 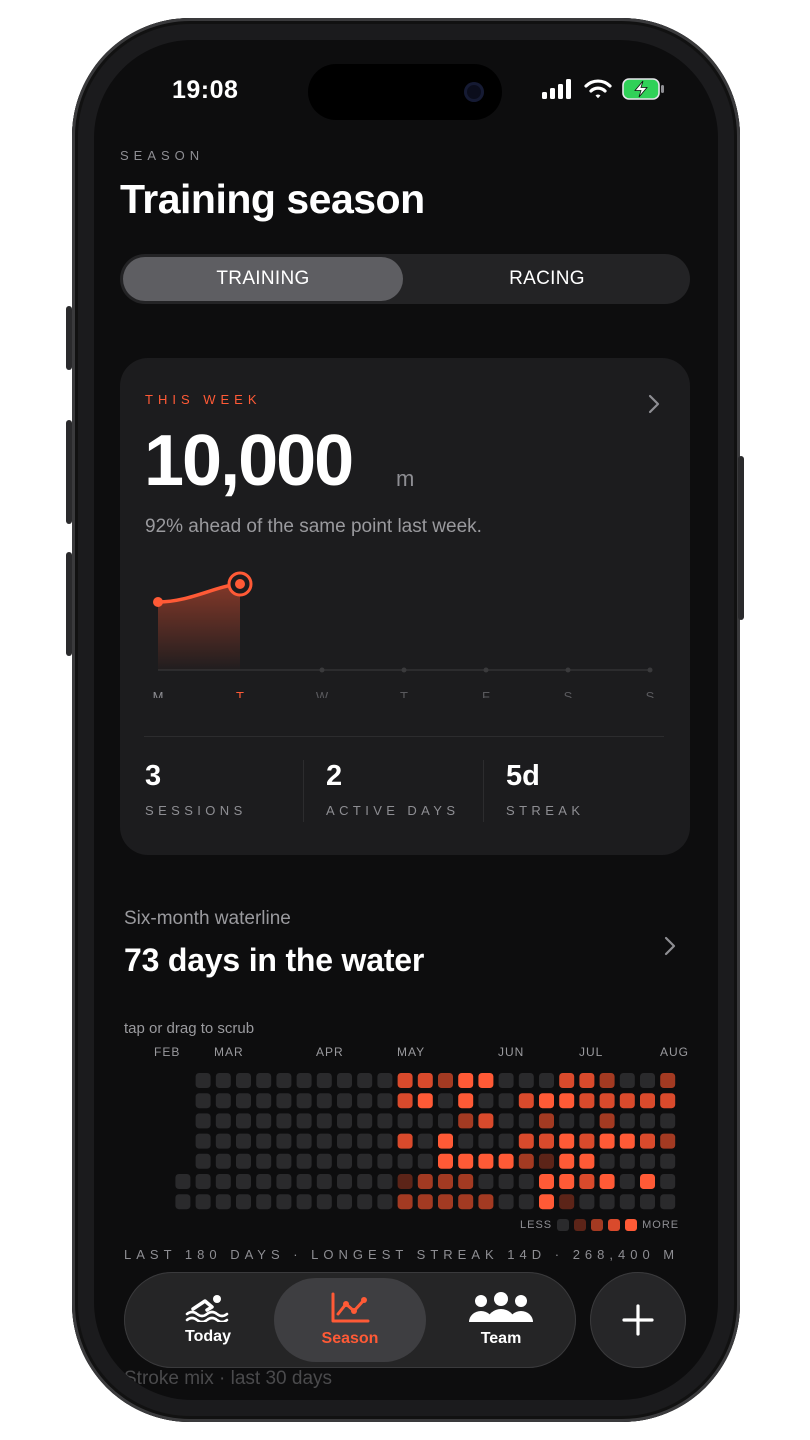 What do you see at coordinates (208, 1320) in the screenshot?
I see `tab-today: Today` at bounding box center [208, 1320].